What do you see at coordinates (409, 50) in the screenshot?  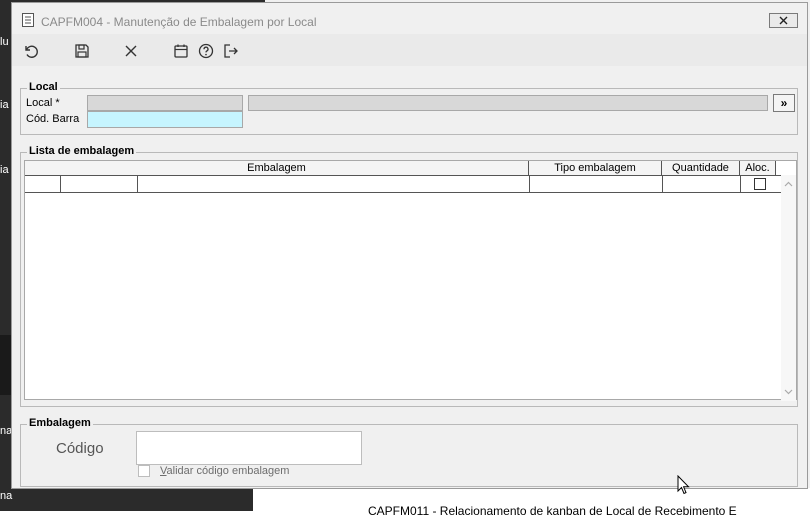 I see `toolbar` at bounding box center [409, 50].